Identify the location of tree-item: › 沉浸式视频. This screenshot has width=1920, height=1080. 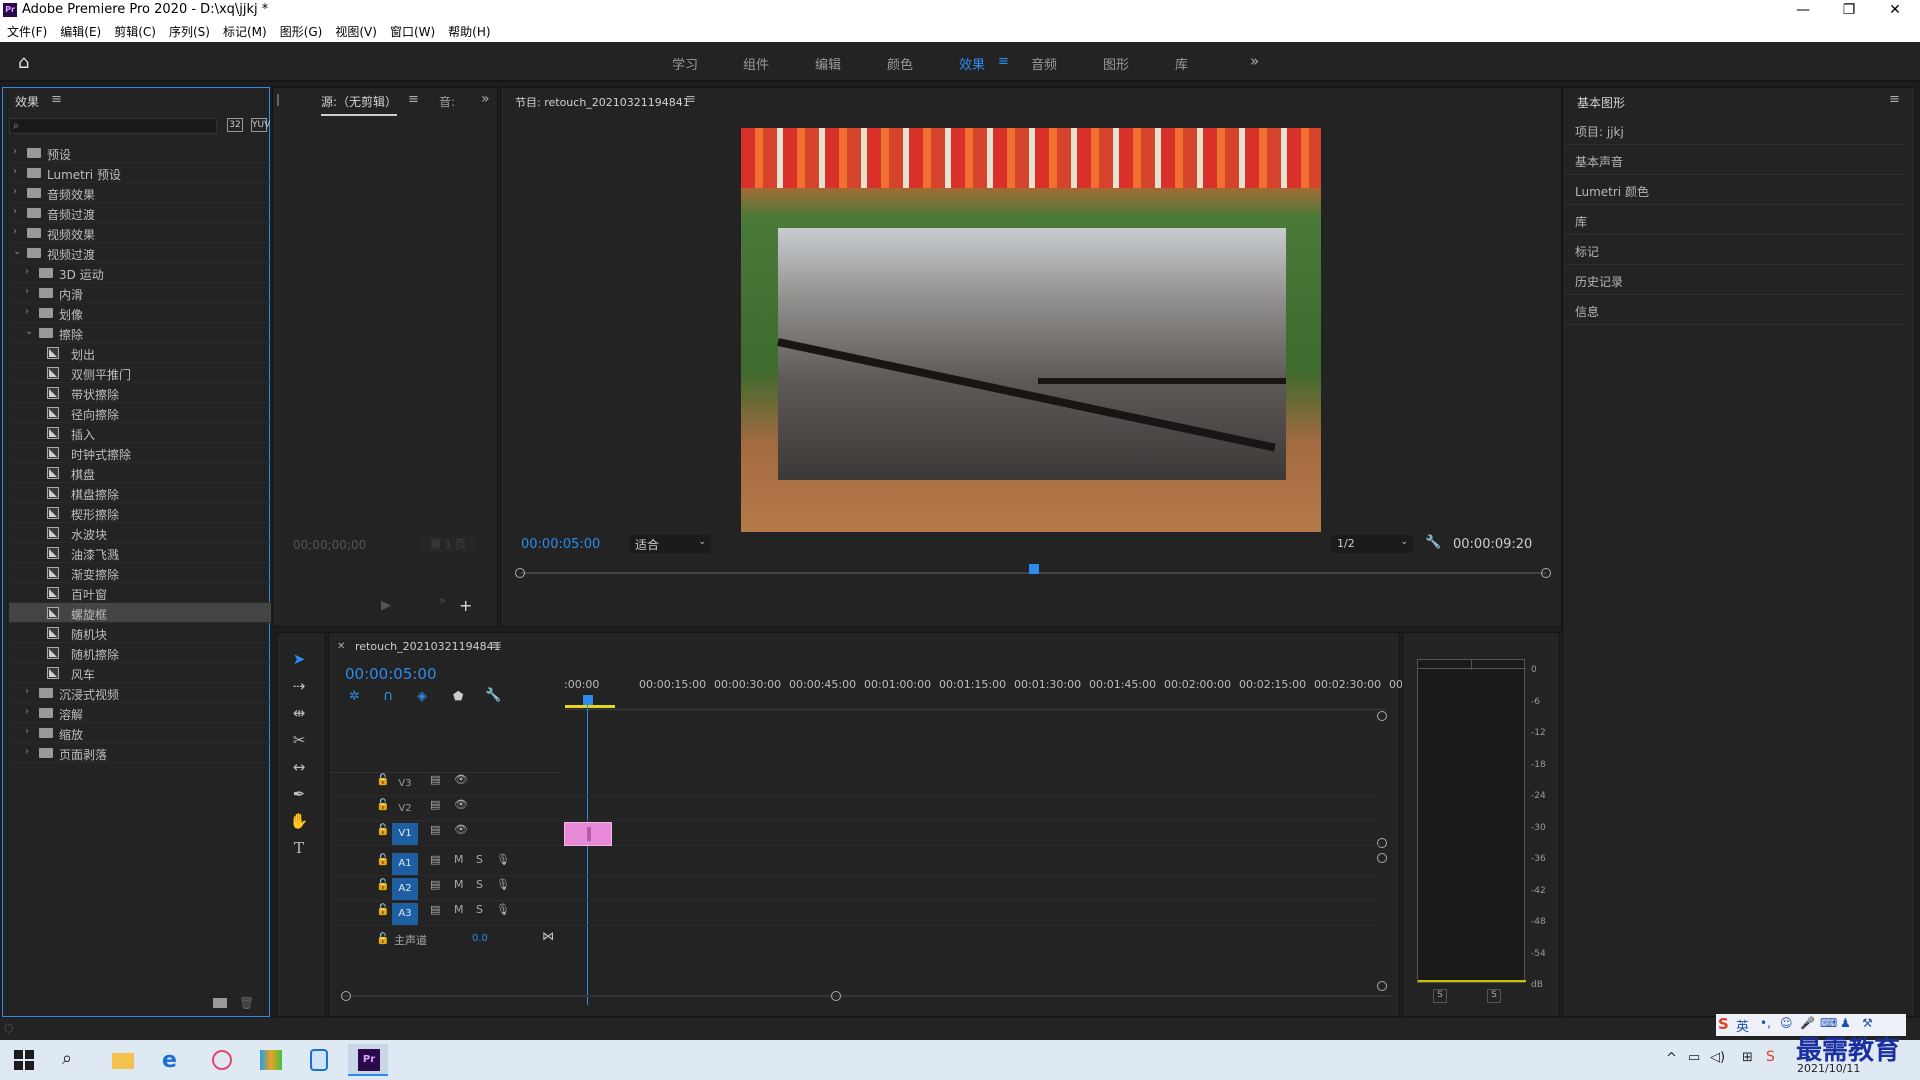
(140, 693).